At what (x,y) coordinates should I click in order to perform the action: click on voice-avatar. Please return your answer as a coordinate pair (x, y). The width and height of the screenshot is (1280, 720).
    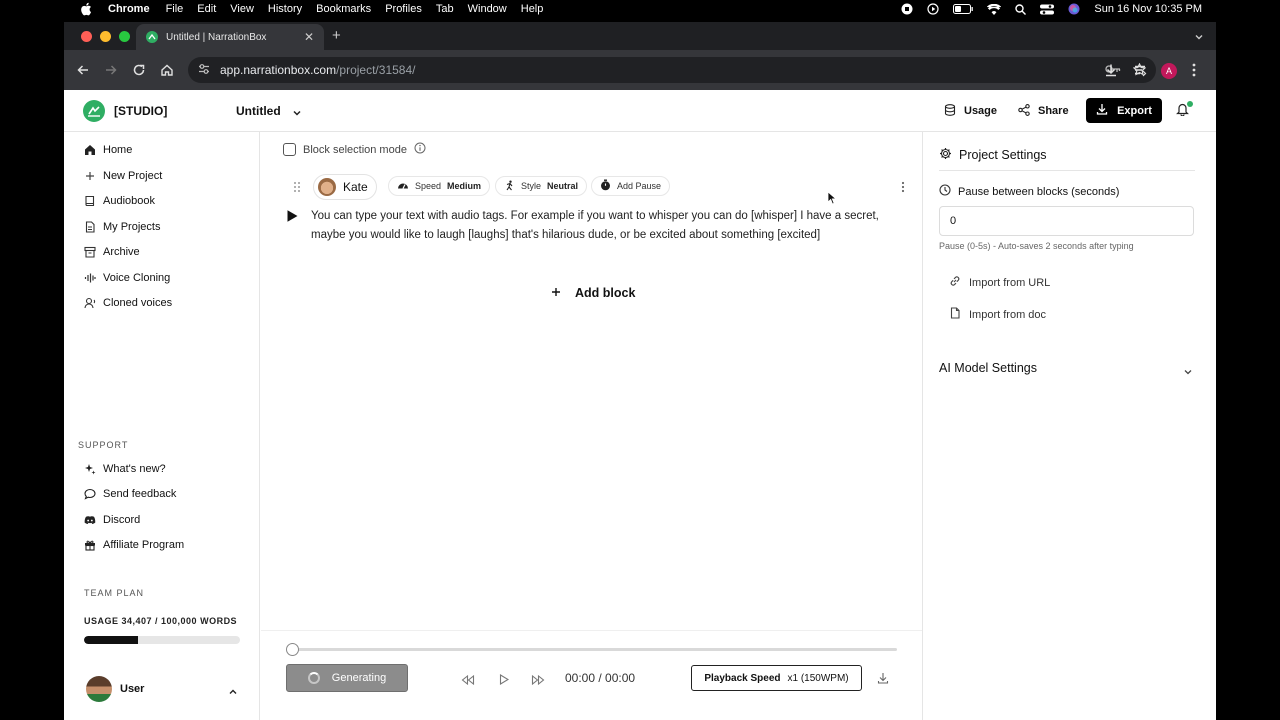
    Looking at the image, I should click on (327, 187).